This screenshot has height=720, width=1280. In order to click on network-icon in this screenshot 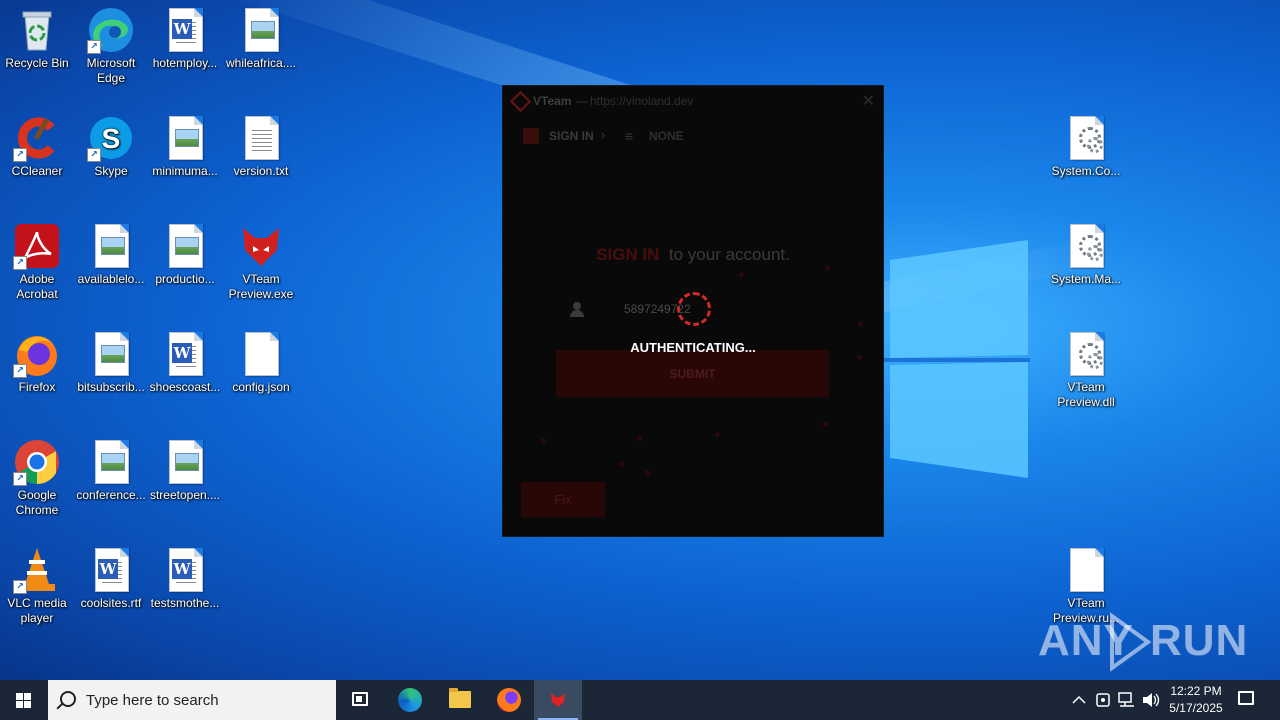, I will do `click(1126, 699)`.